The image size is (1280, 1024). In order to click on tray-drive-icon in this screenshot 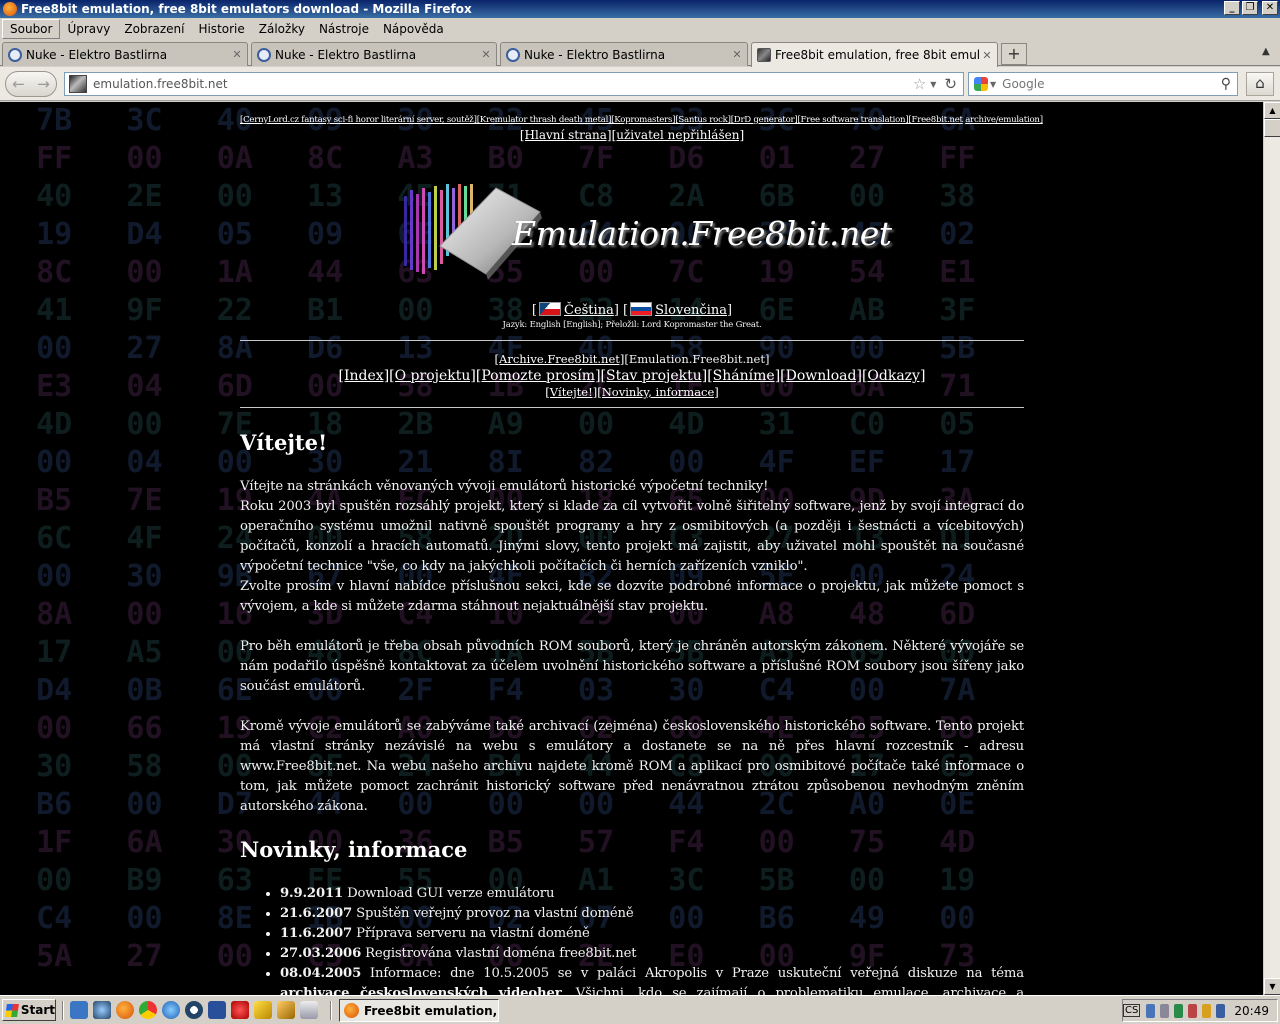, I will do `click(1165, 1010)`.